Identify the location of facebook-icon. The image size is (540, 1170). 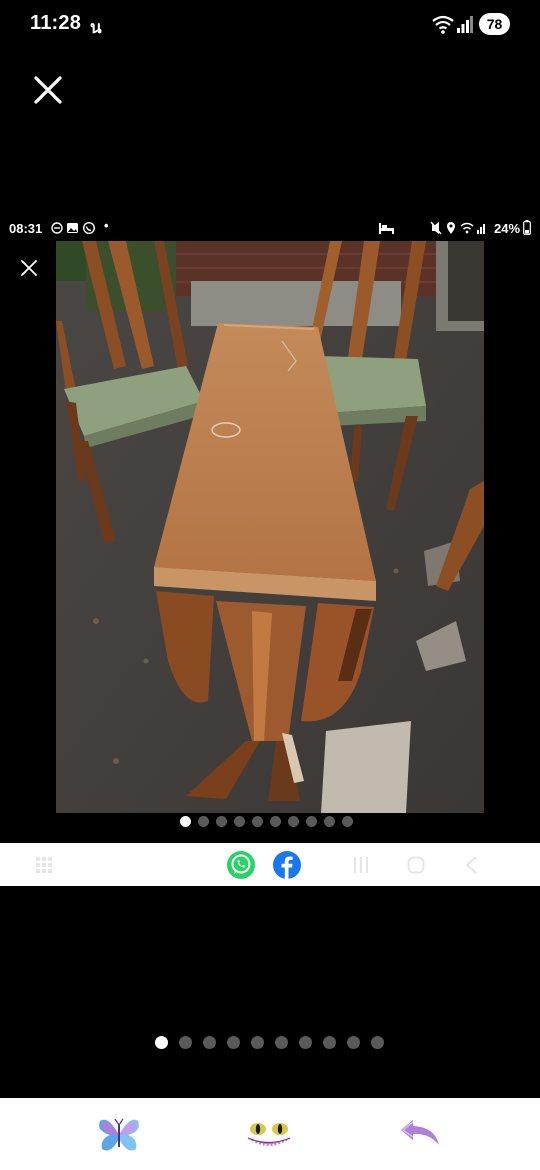
(287, 865).